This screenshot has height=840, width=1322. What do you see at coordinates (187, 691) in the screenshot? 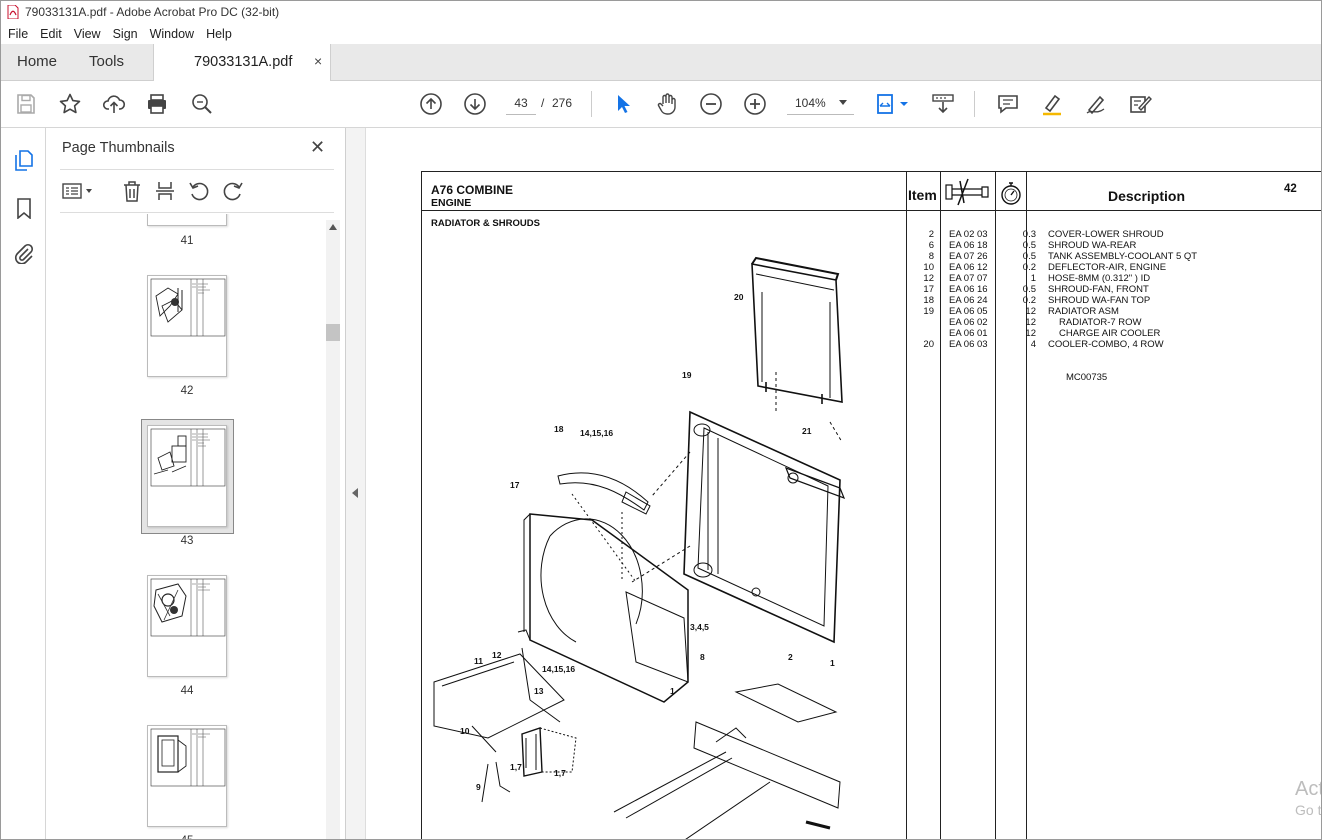
I see `thumbnail-page-number: 44` at bounding box center [187, 691].